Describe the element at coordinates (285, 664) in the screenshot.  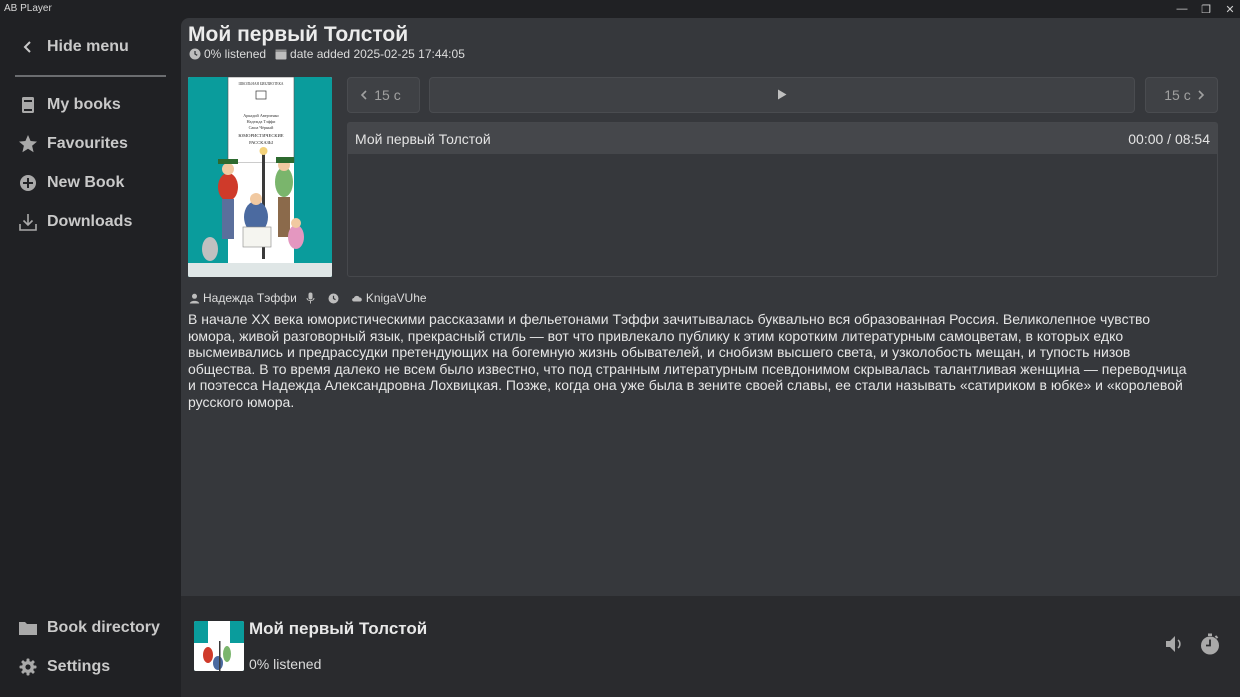
I see `now-playing-progress: 0% listened` at that location.